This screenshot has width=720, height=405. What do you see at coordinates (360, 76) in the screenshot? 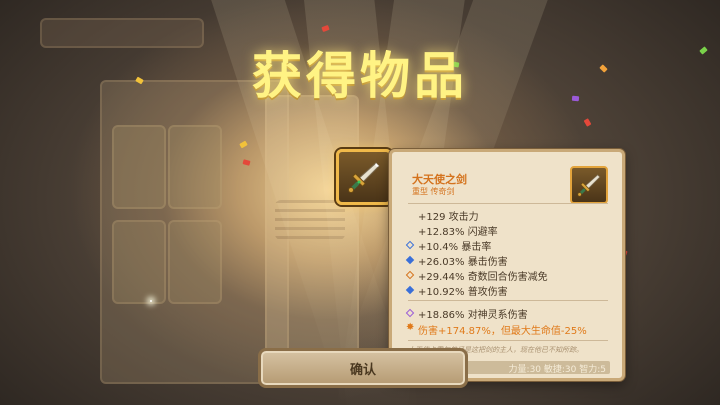
I see `reward-title: 获得物品` at bounding box center [360, 76].